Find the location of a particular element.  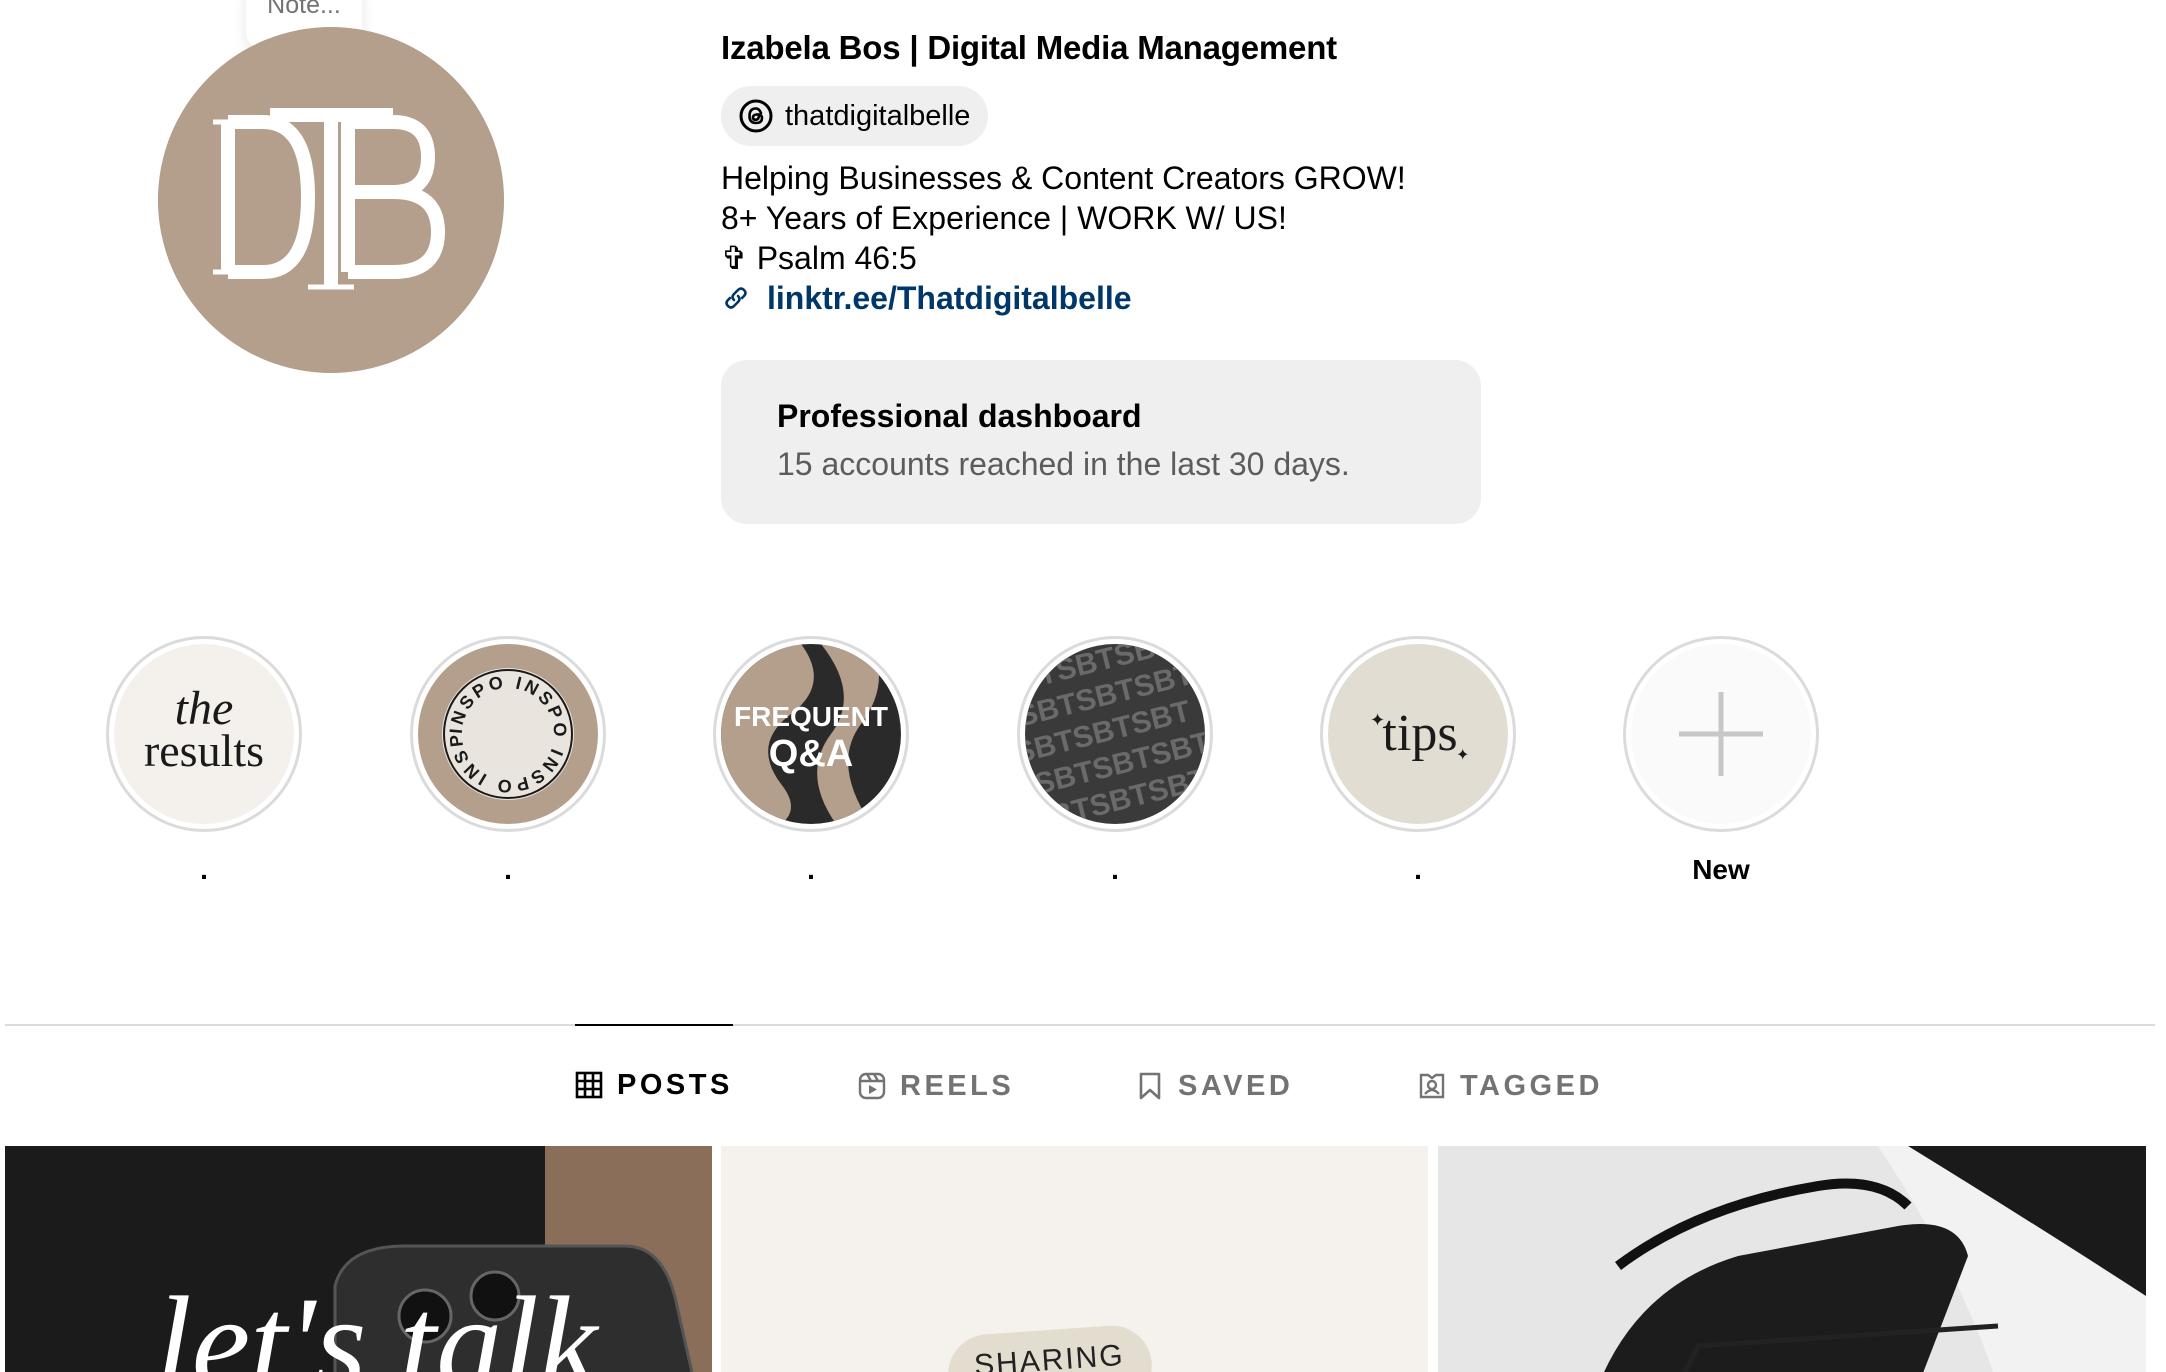

dashboard-subtitle: 15 accounts reached in the last 30 days. is located at coordinates (1063, 464).